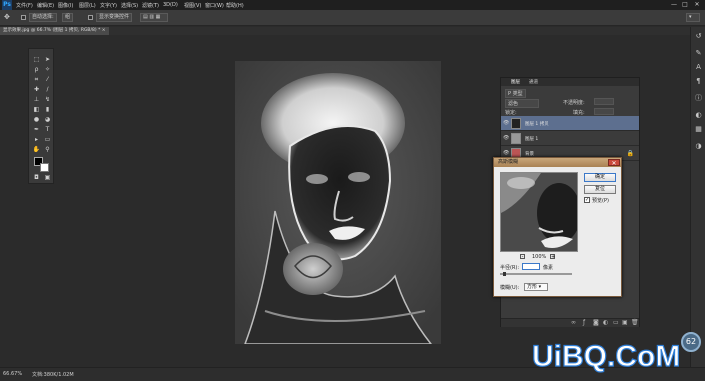  Describe the element at coordinates (47, 178) in the screenshot. I see `screen-mode-icon: ▣` at that location.